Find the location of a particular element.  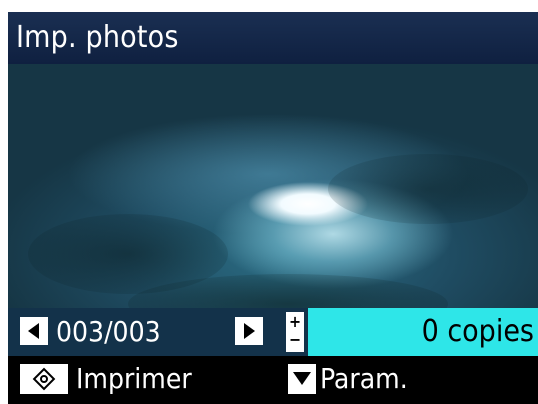

print-button is located at coordinates (44, 379).